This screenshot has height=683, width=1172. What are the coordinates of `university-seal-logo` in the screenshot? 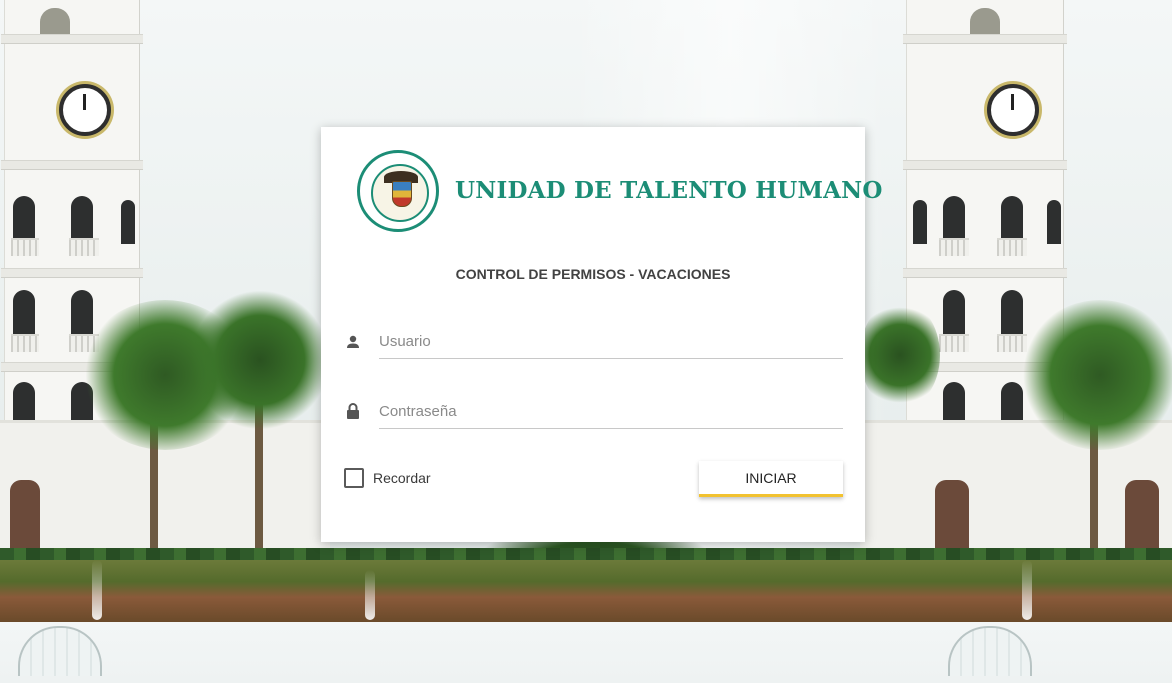 It's located at (398, 191).